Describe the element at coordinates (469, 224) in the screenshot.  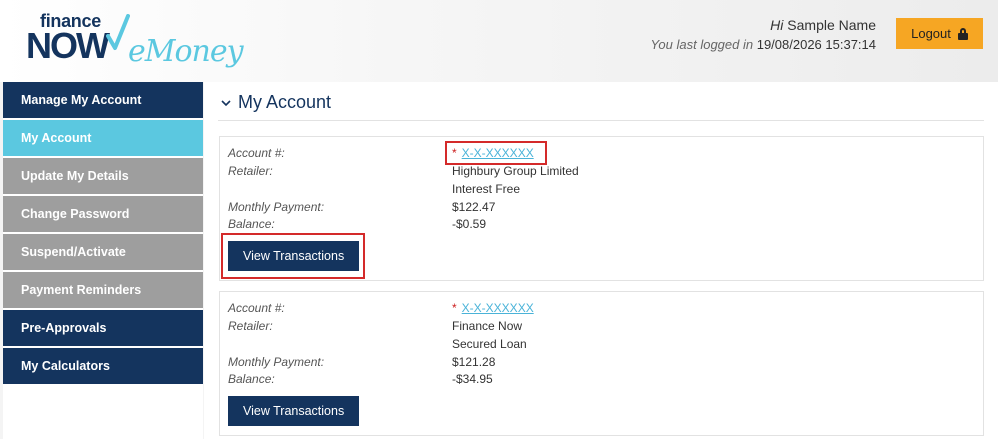
I see `balance-value: -$0.59` at that location.